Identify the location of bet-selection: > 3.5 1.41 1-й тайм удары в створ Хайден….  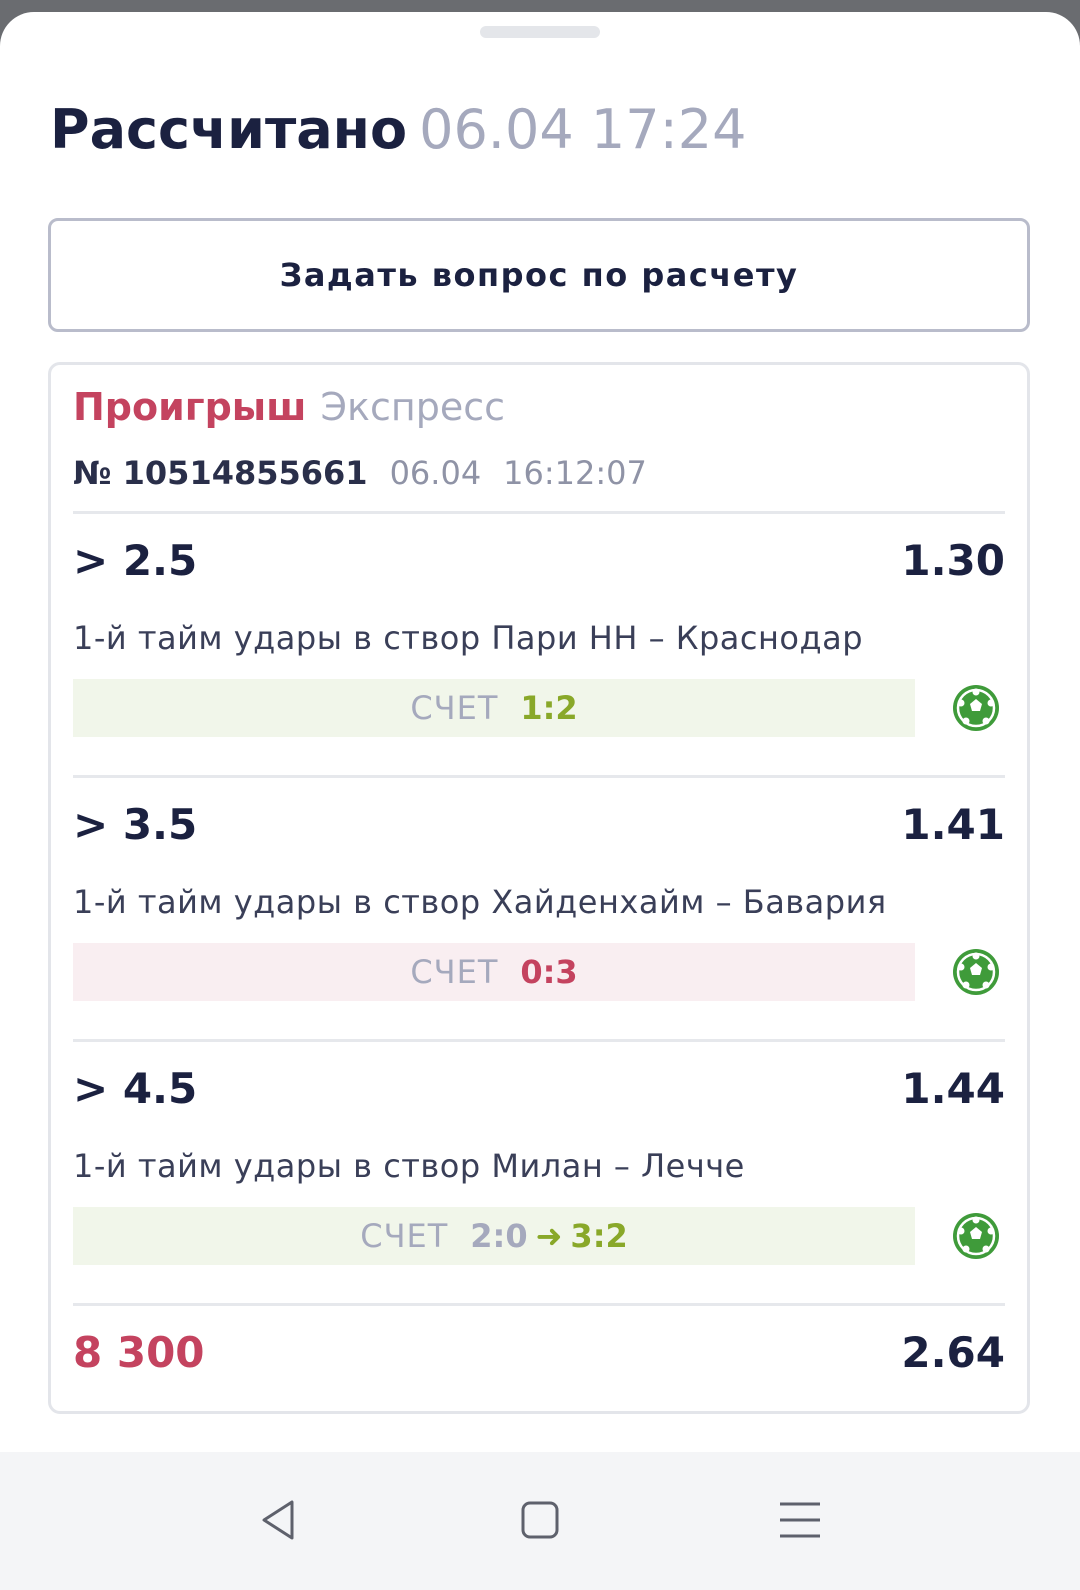
(539, 899).